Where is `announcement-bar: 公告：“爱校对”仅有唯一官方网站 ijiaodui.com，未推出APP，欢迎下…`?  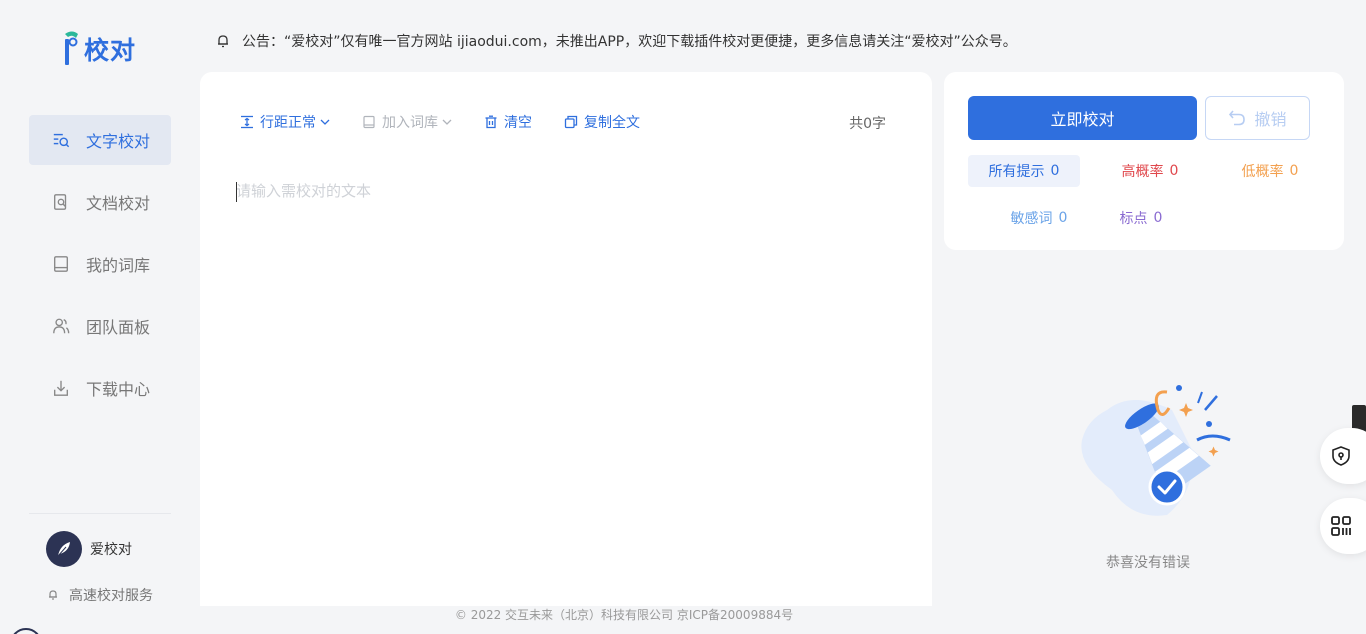 announcement-bar: 公告：“爱校对”仅有唯一官方网站 ijiaodui.com，未推出APP，欢迎下… is located at coordinates (783, 41).